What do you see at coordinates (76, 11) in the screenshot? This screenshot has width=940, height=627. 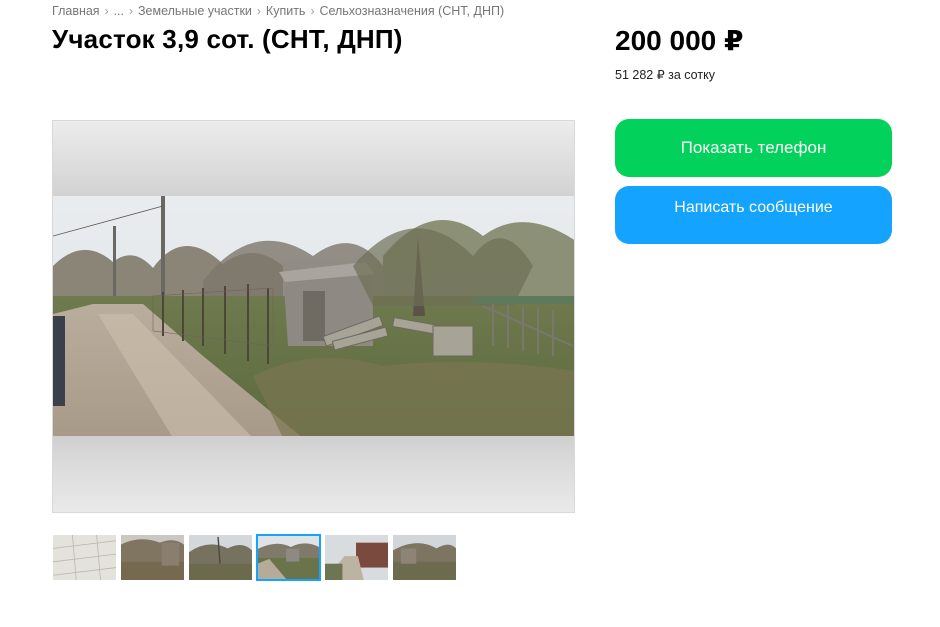 I see `breadcrumb-item-home: Главная` at bounding box center [76, 11].